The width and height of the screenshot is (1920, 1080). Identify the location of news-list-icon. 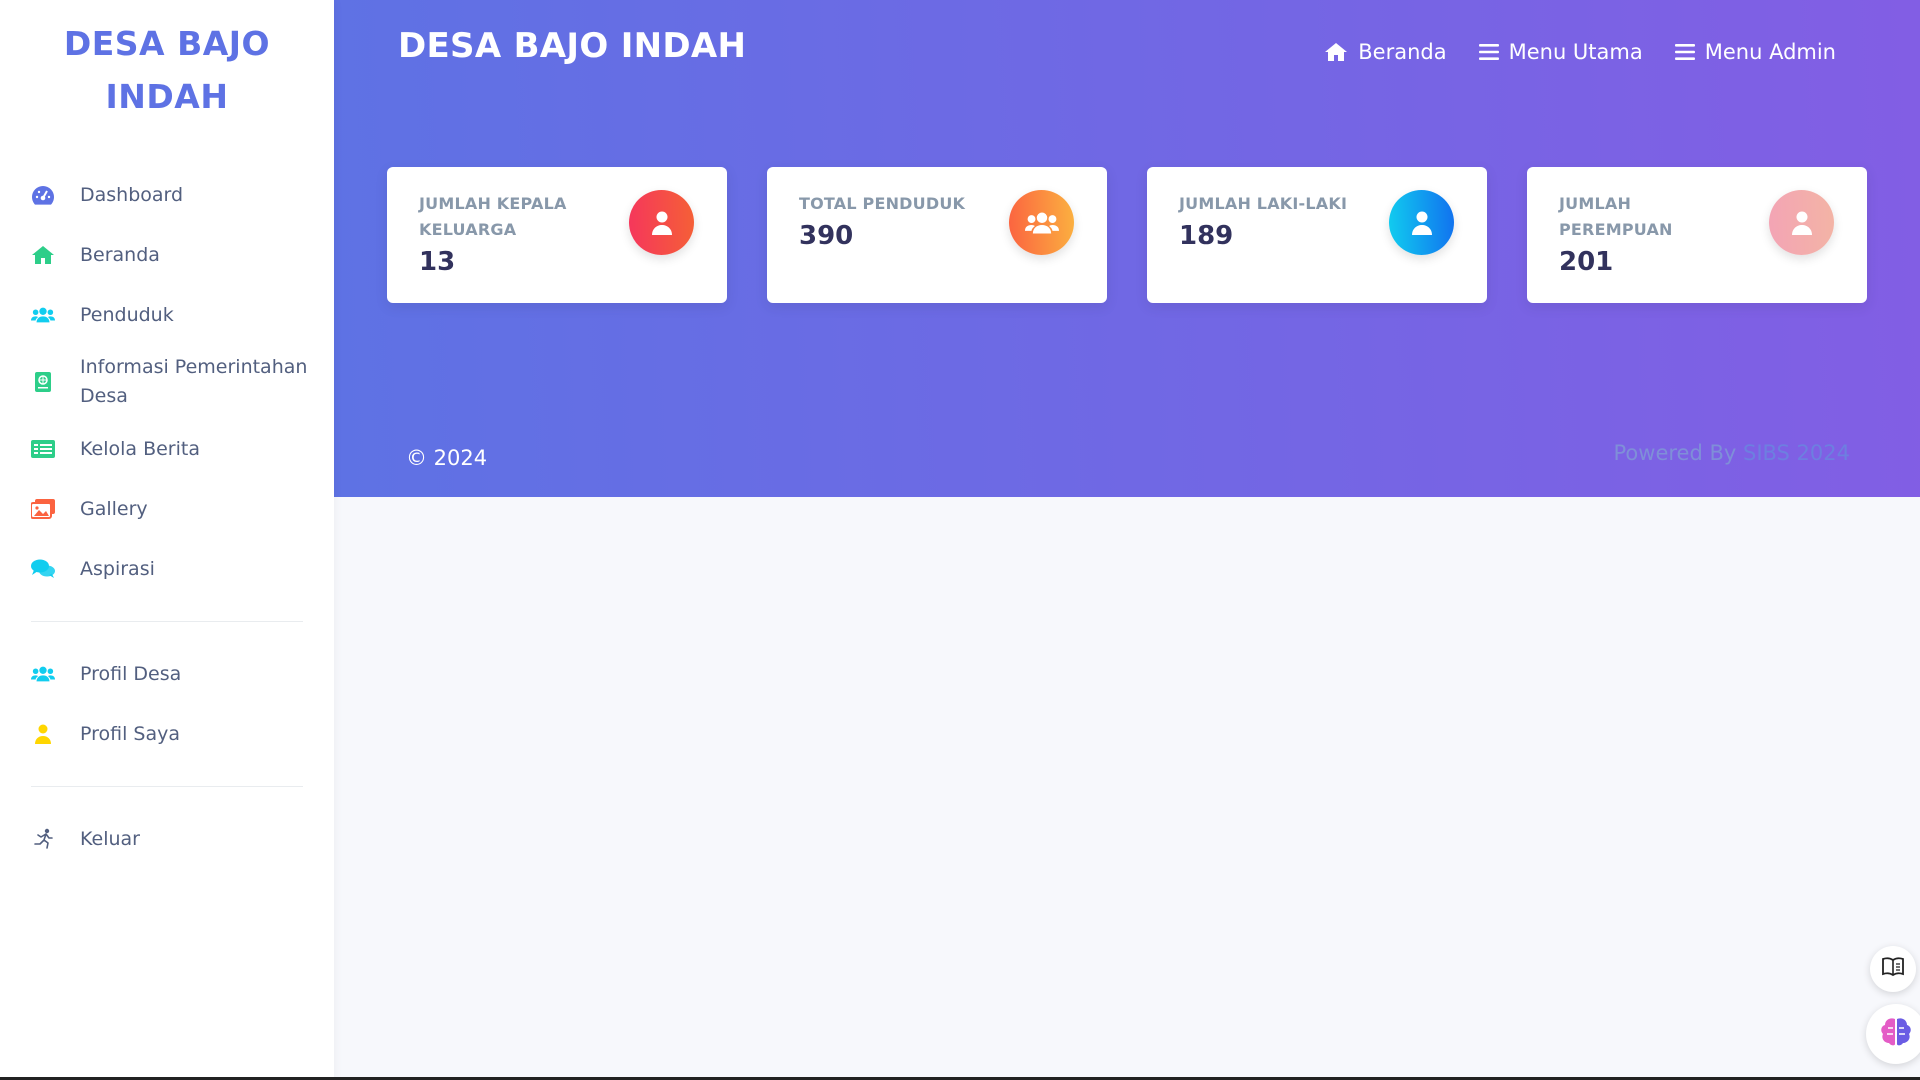
(43, 449).